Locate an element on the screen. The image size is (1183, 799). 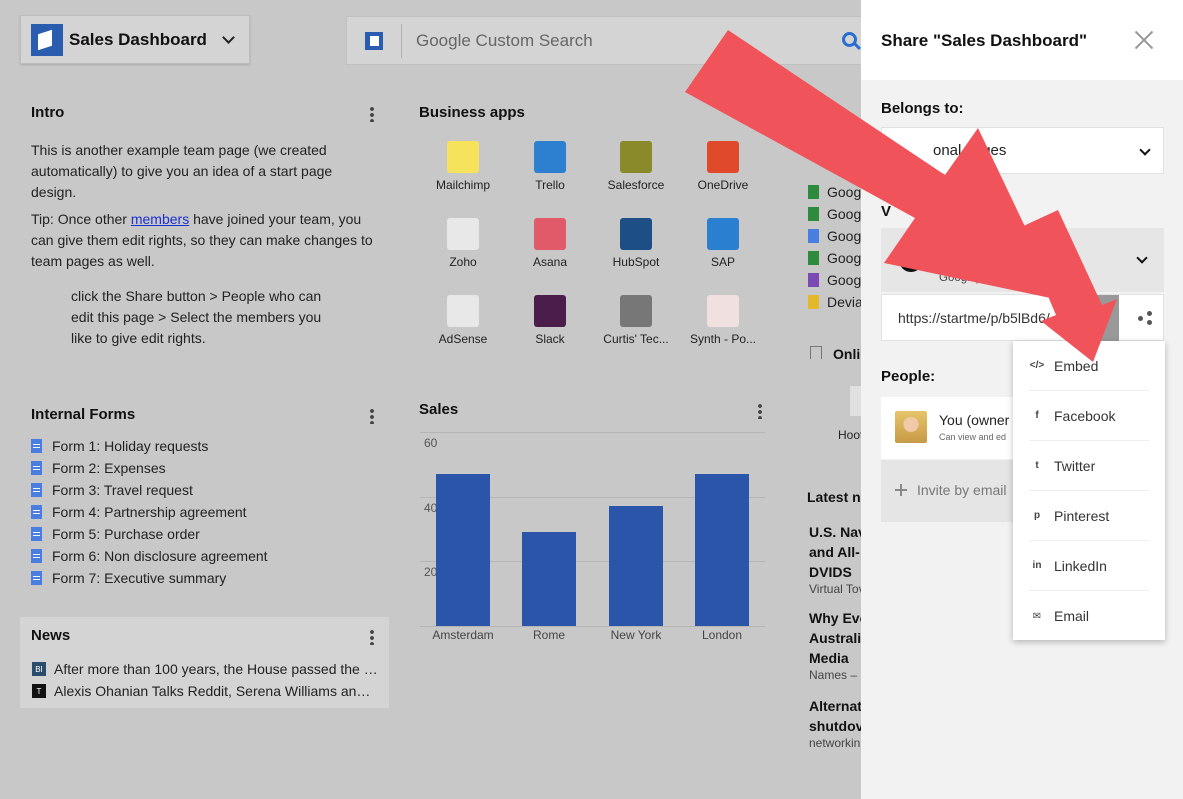
share-menu-item-embed: </> Embed is located at coordinates (1089, 366).